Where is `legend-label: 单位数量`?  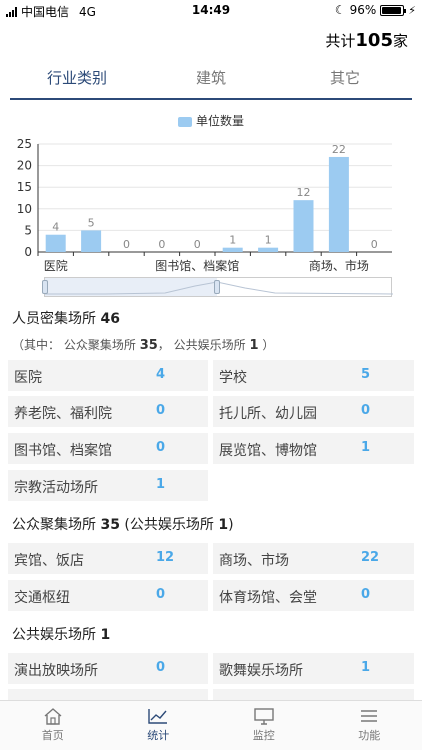 legend-label: 单位数量 is located at coordinates (219, 121).